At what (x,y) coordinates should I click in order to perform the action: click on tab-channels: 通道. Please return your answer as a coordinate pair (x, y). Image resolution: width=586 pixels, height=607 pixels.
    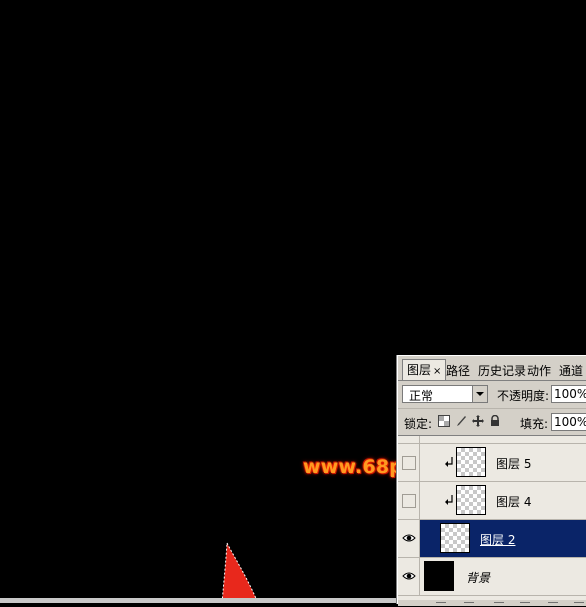
    Looking at the image, I should click on (571, 370).